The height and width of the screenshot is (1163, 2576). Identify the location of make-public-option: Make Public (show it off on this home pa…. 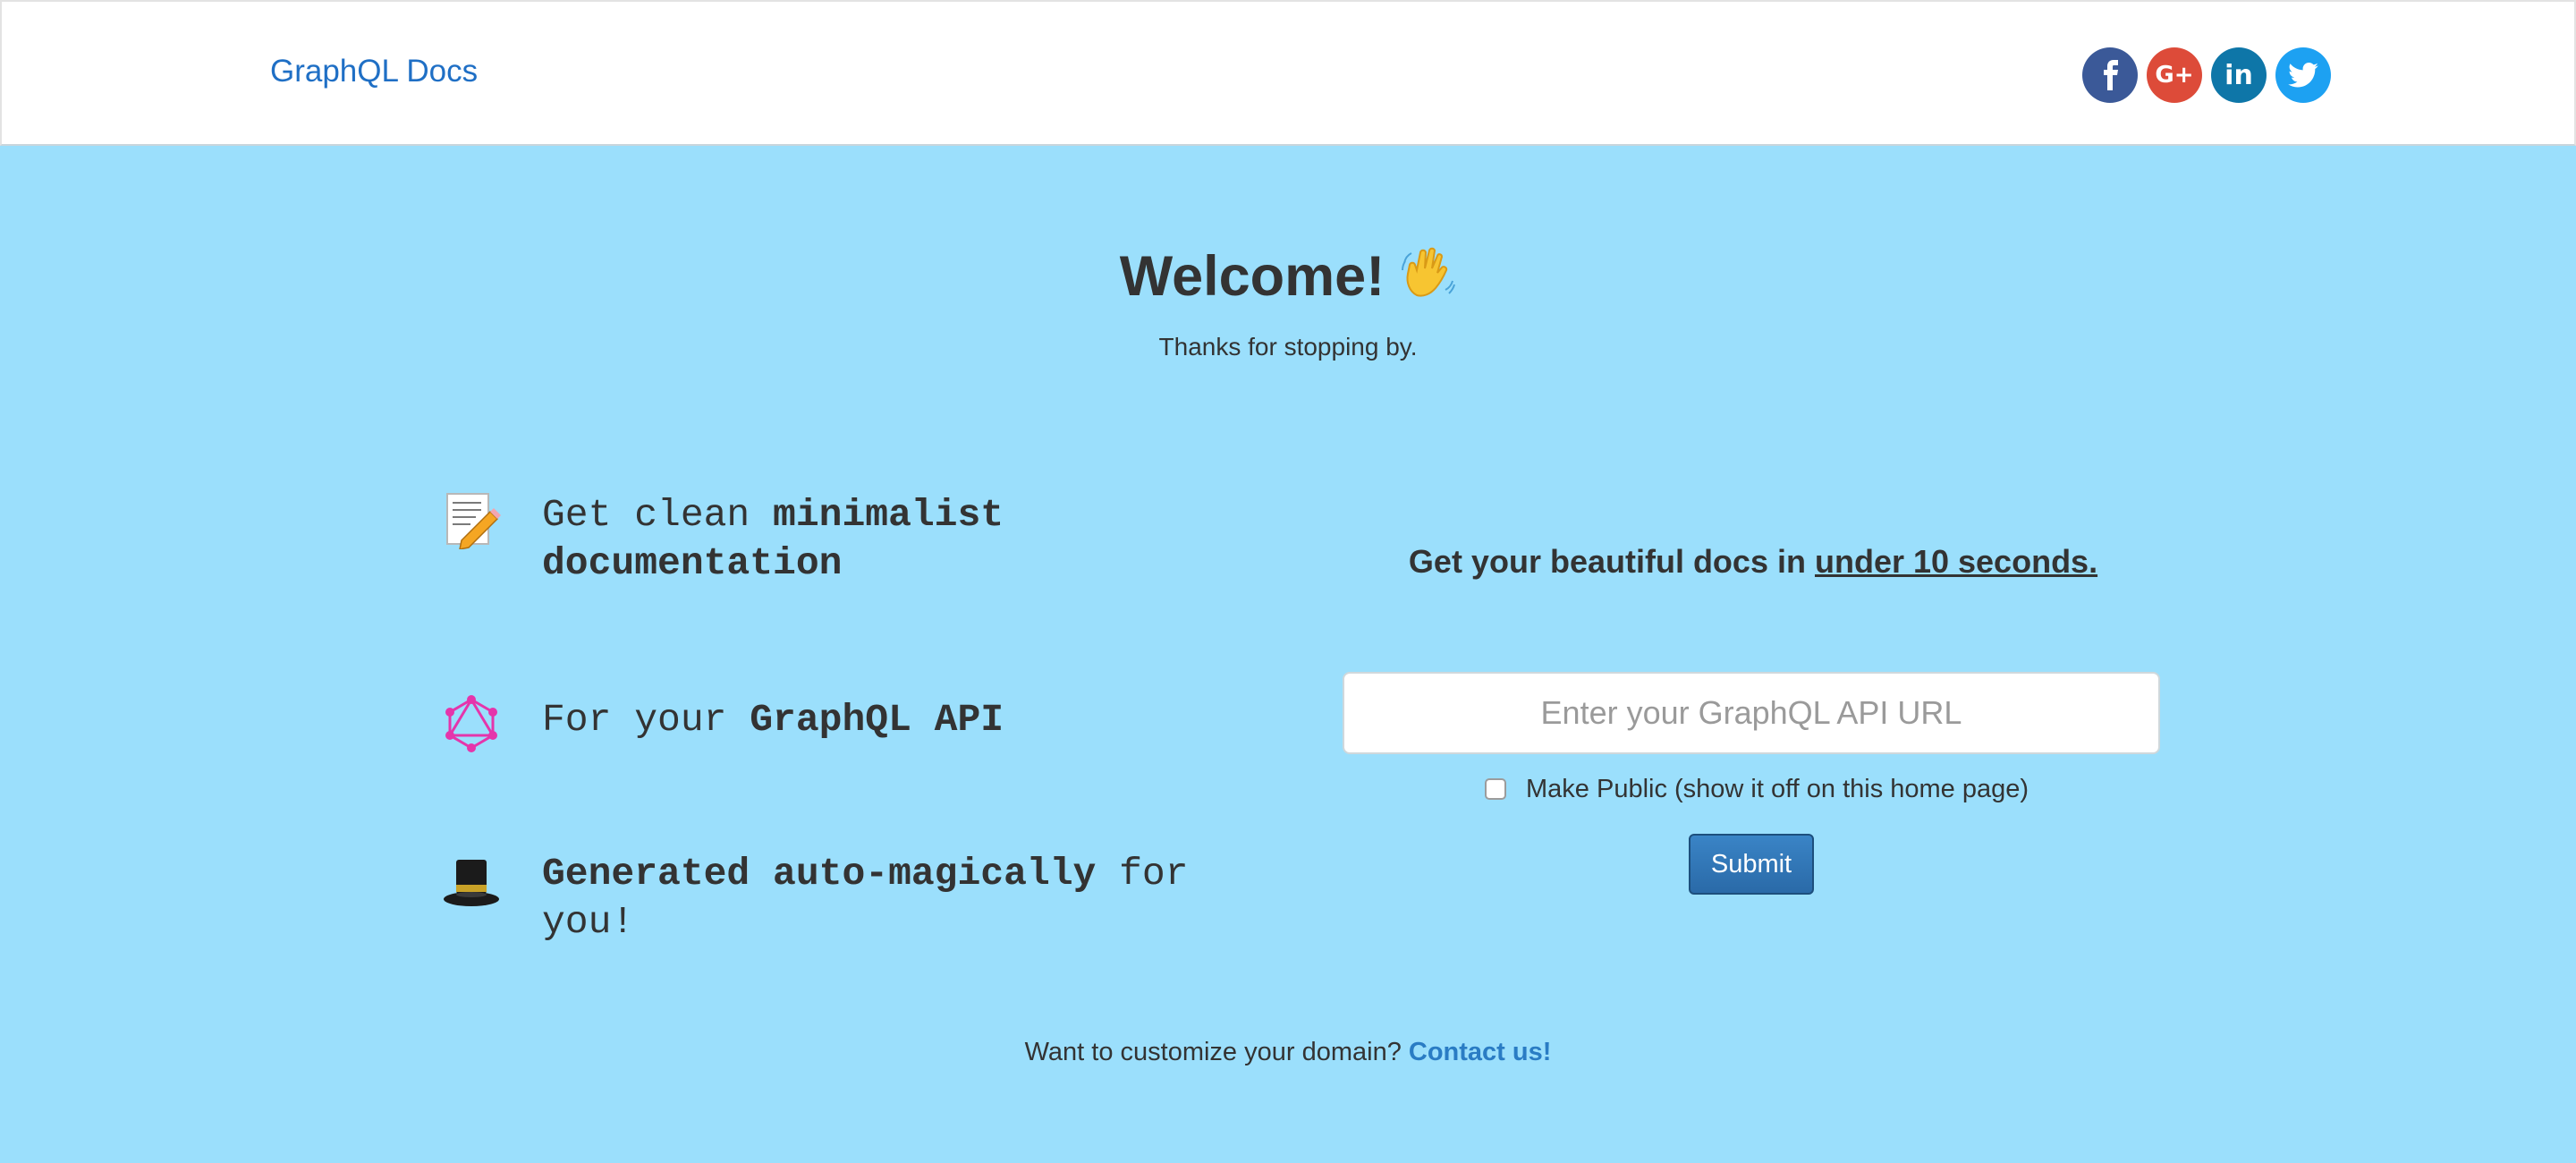
(1757, 789).